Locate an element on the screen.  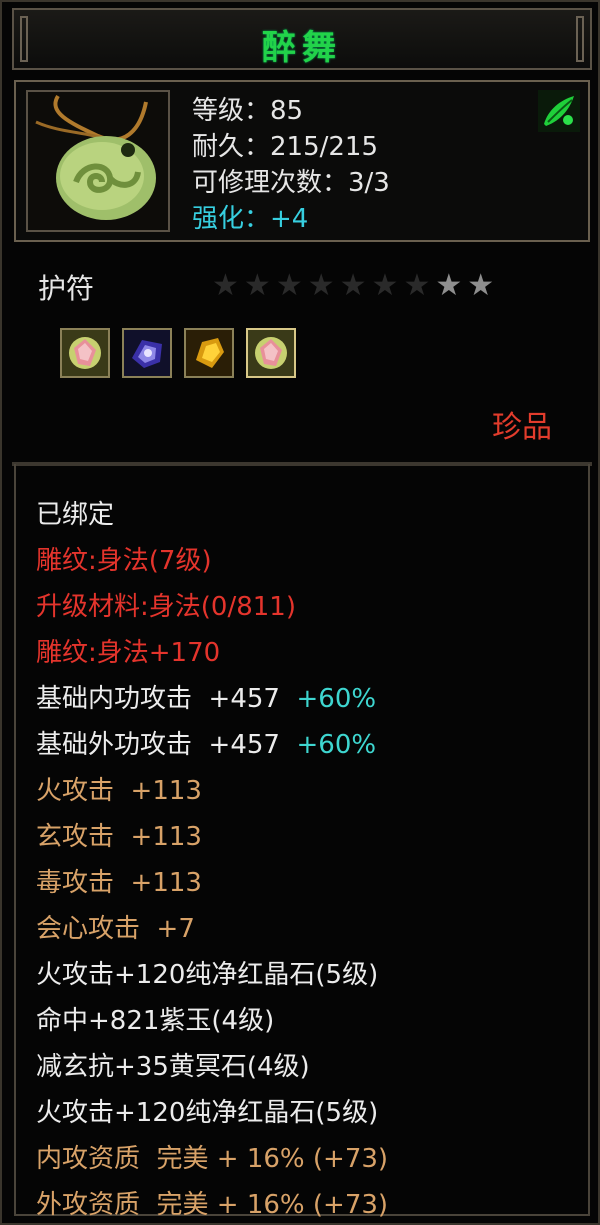
poison-attack-label: 毒攻击 is located at coordinates (75, 883).